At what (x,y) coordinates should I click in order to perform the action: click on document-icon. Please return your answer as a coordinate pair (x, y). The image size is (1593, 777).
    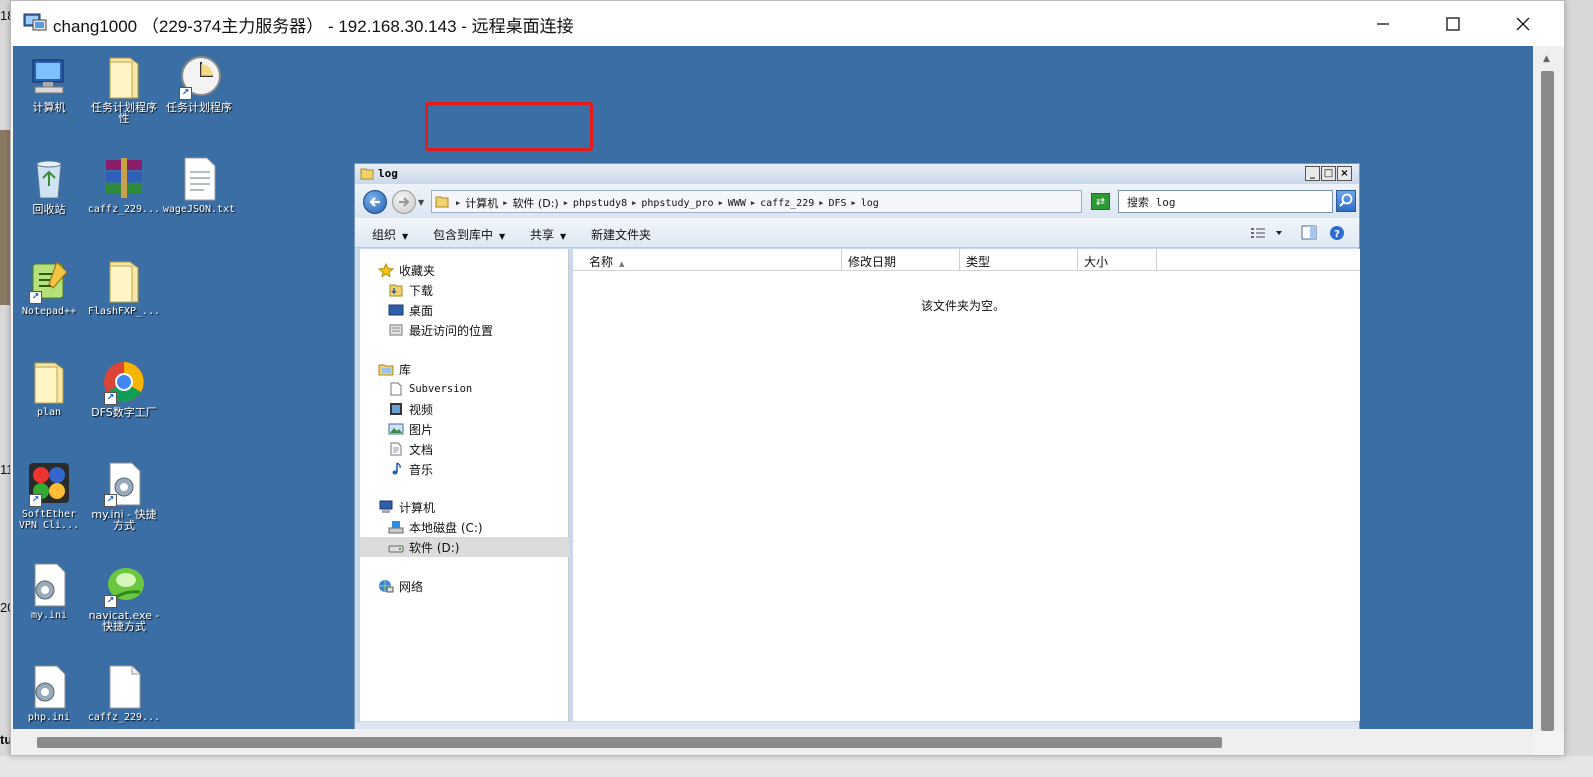
    Looking at the image, I should click on (396, 449).